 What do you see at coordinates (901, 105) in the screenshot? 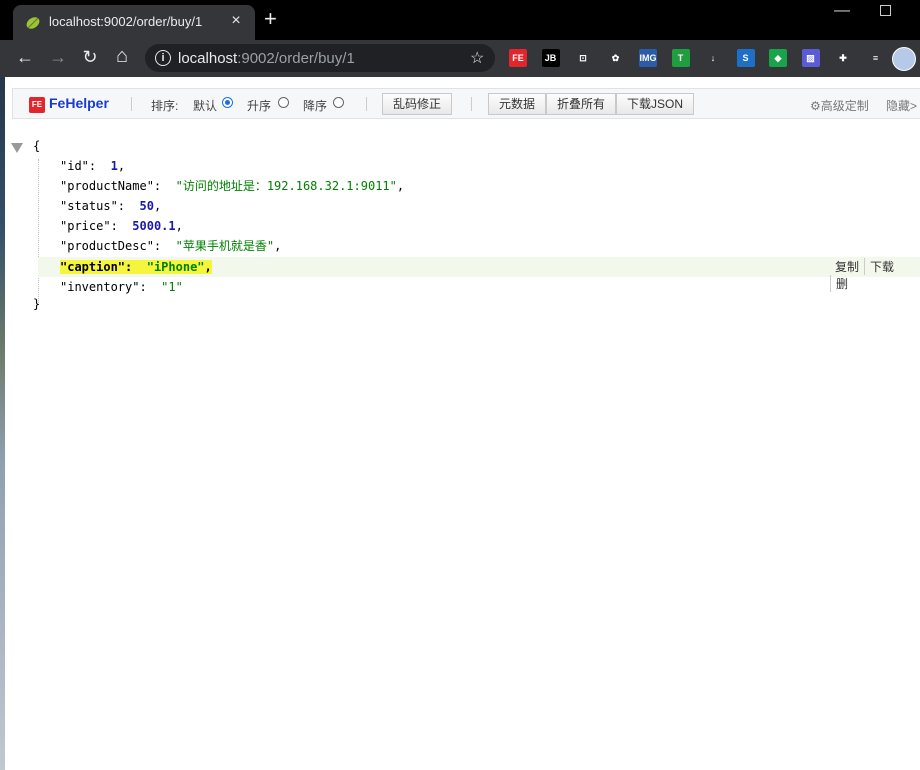
I see `hide-toolbar-link: 隐藏>` at bounding box center [901, 105].